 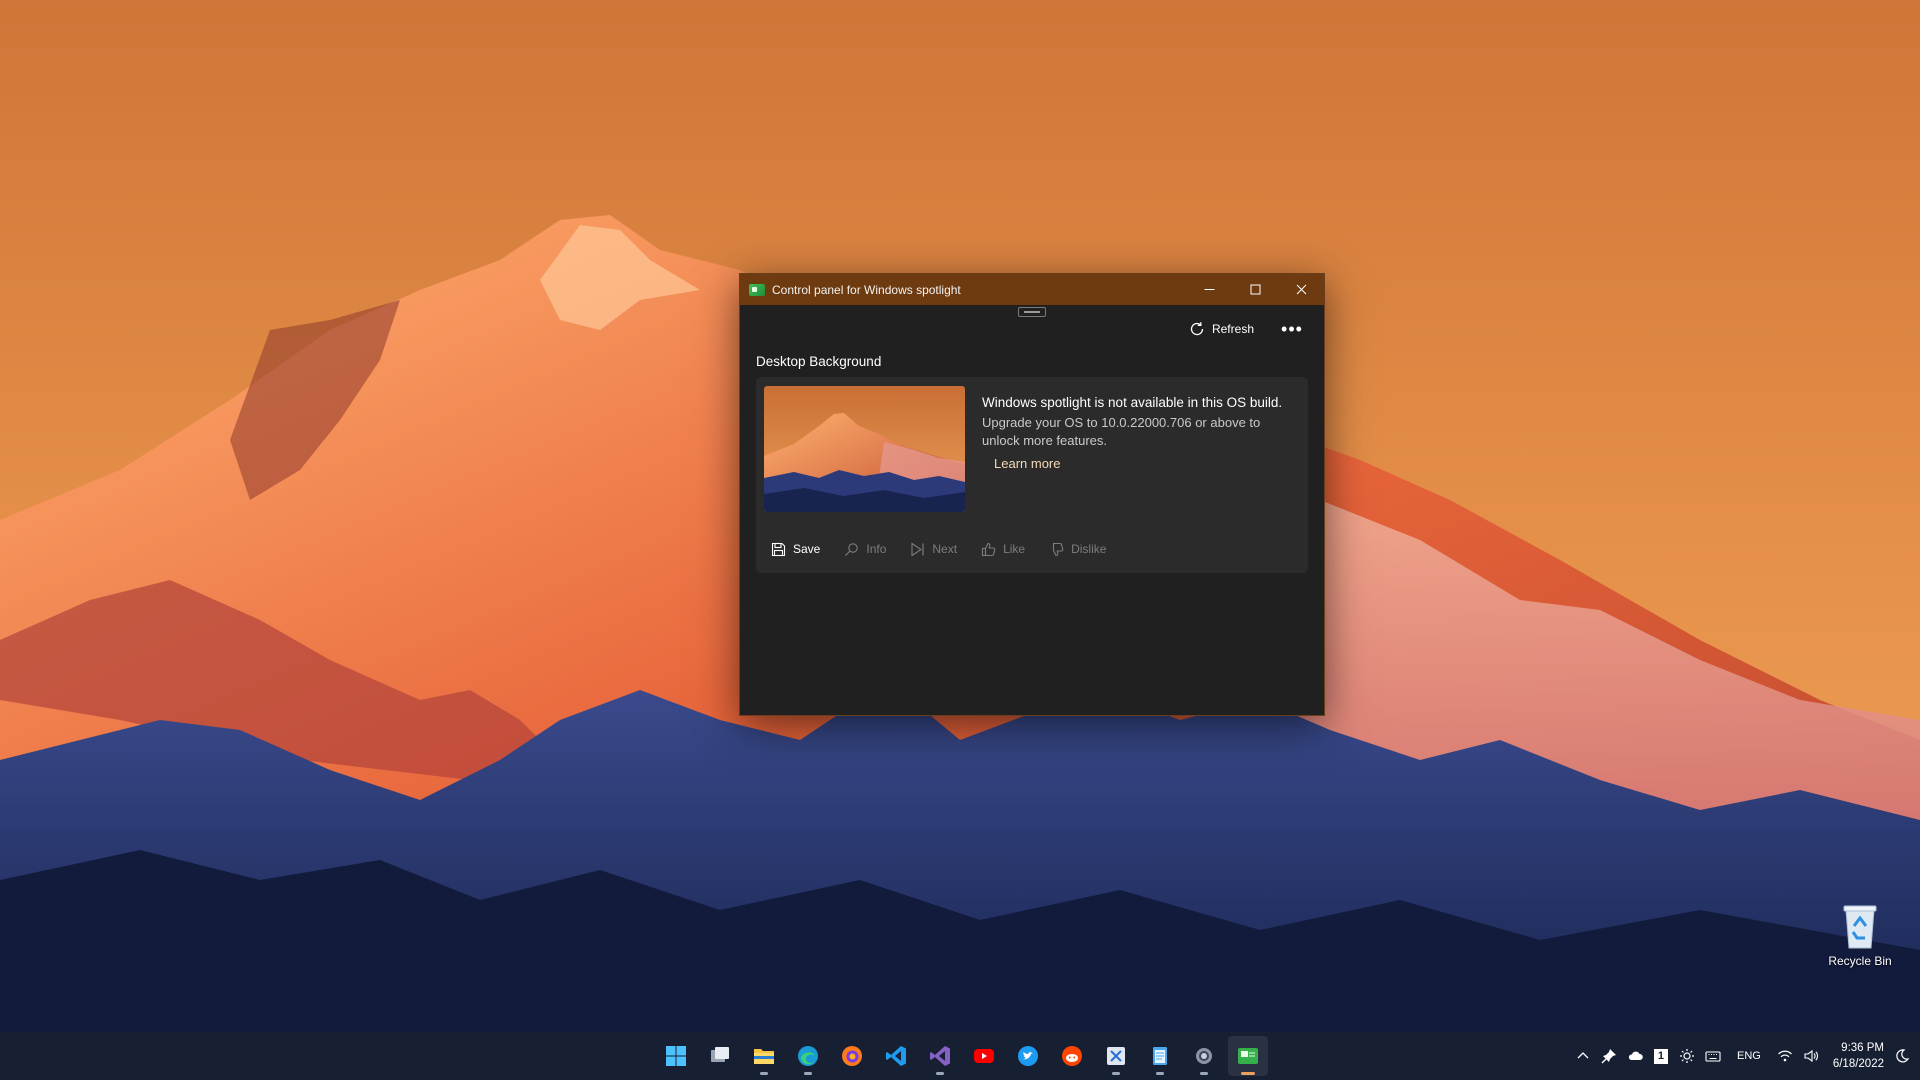 I want to click on firefox-icon, so click(x=852, y=1056).